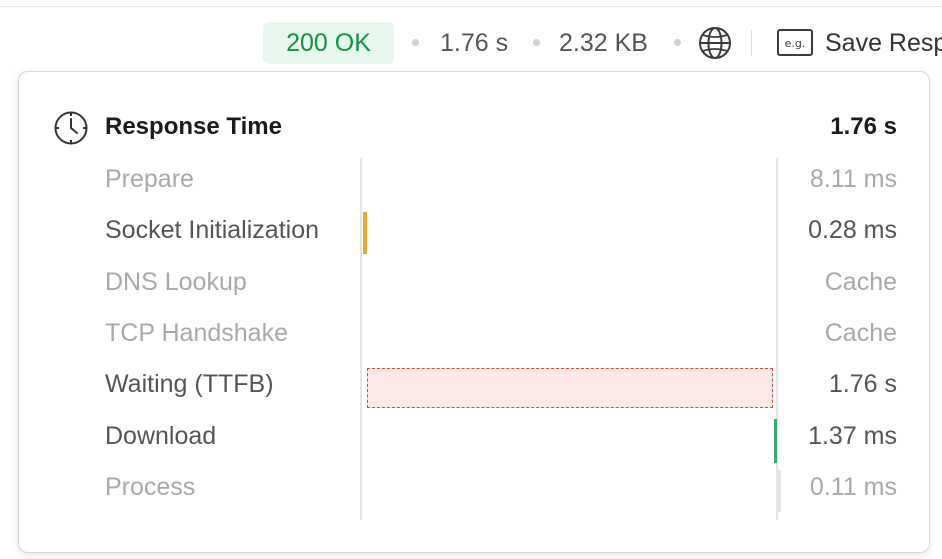 The image size is (942, 559). What do you see at coordinates (751, 43) in the screenshot?
I see `toolbar-divider` at bounding box center [751, 43].